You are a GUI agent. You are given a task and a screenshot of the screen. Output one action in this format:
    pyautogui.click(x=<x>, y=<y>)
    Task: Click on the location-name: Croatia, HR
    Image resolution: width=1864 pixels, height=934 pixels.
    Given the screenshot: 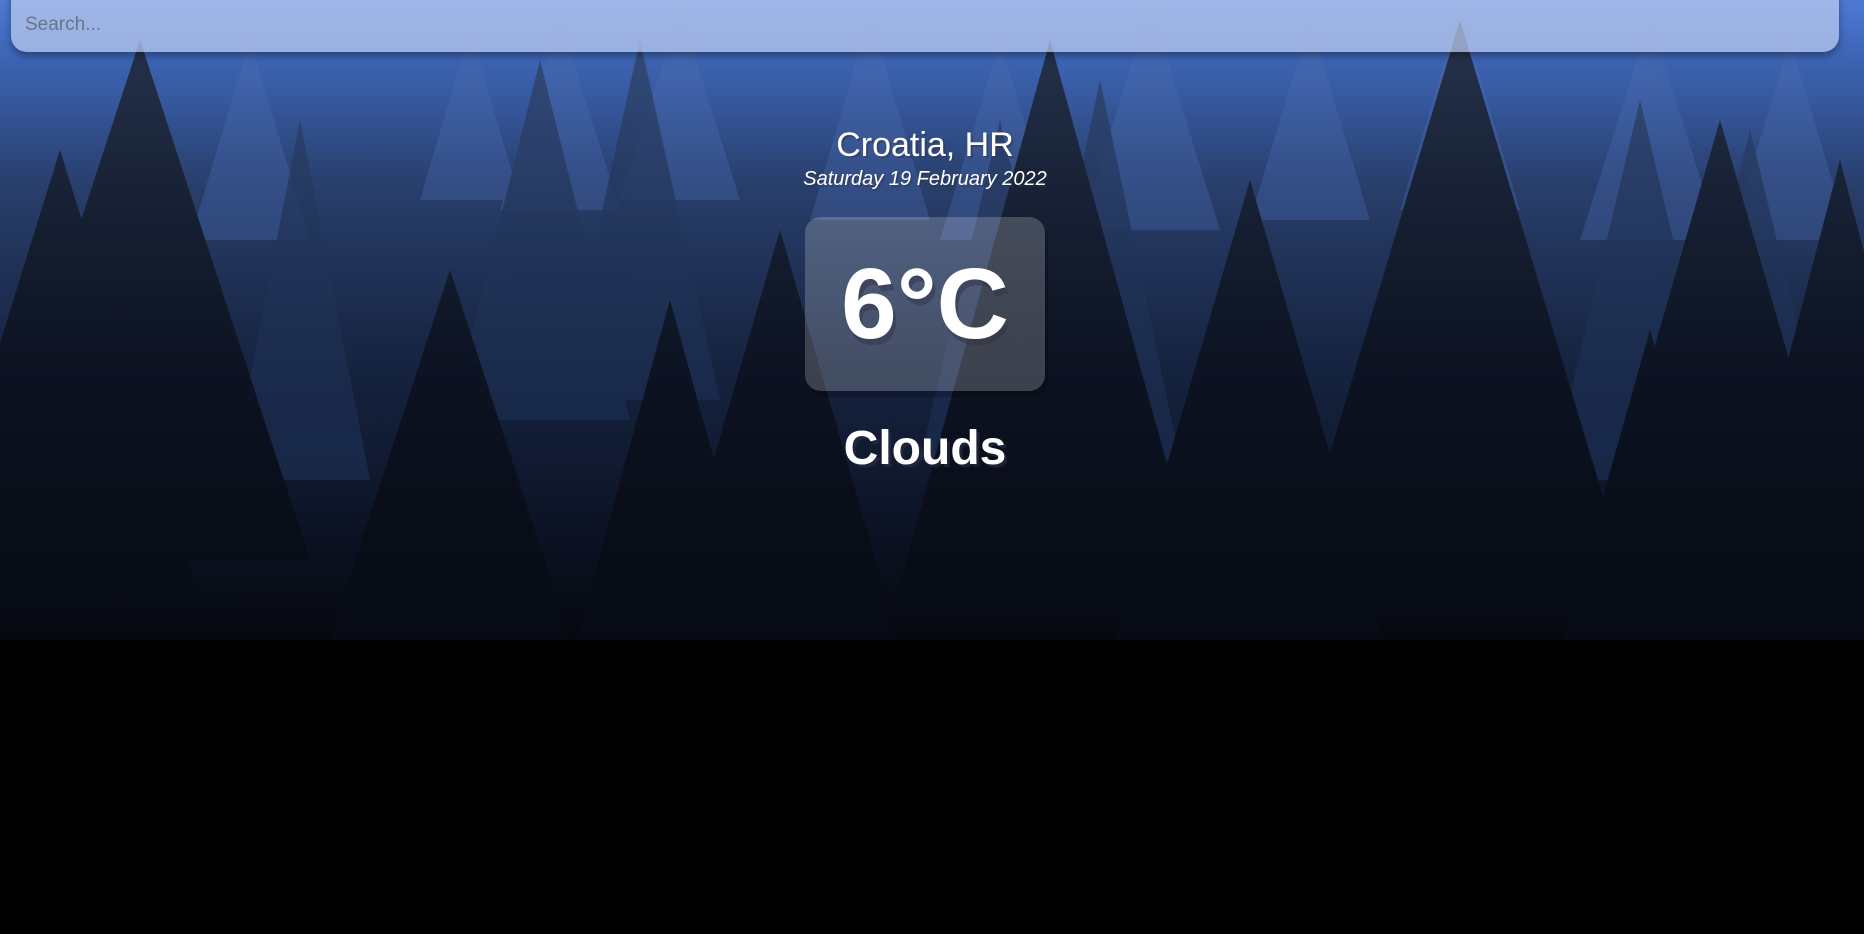 What is the action you would take?
    pyautogui.click(x=925, y=145)
    